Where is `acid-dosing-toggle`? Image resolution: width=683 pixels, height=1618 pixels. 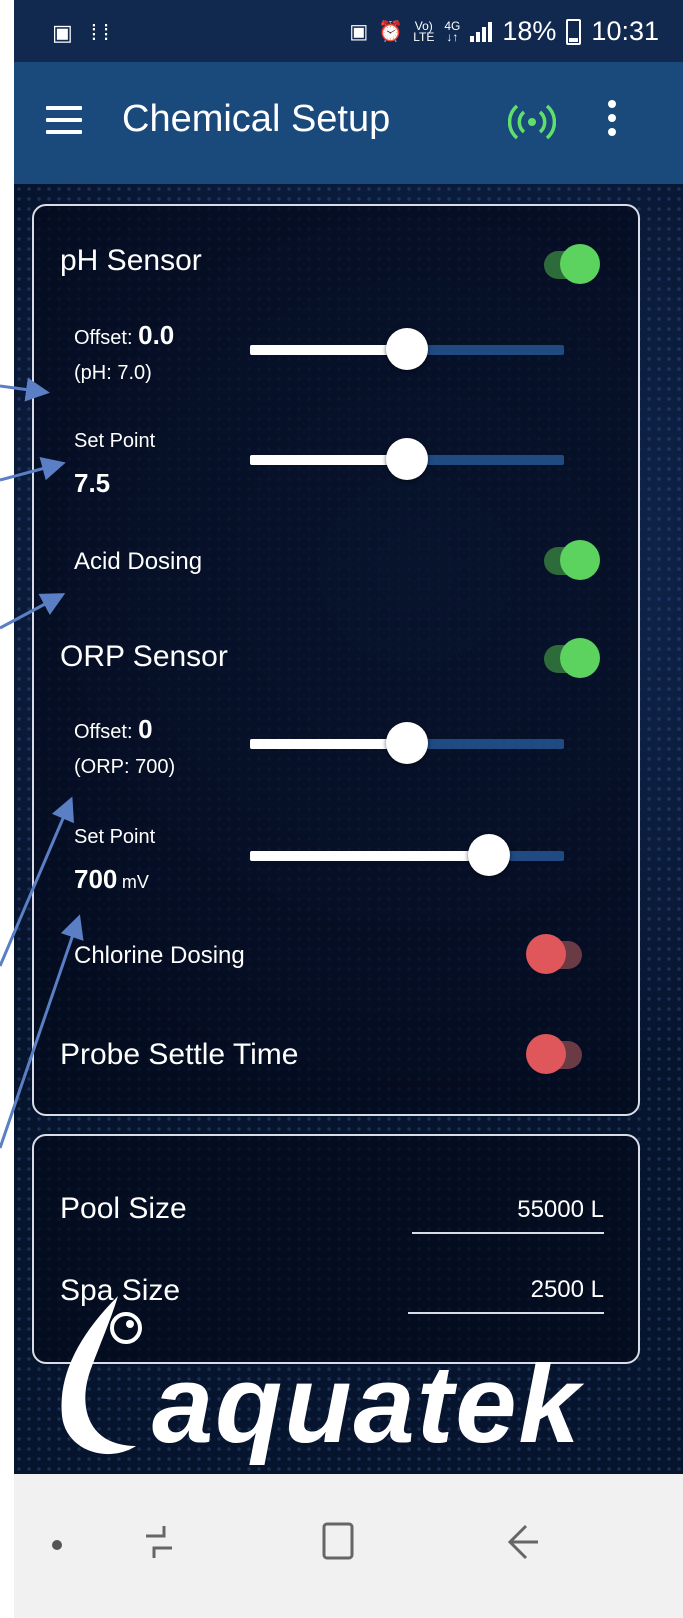
acid-dosing-toggle is located at coordinates (570, 561).